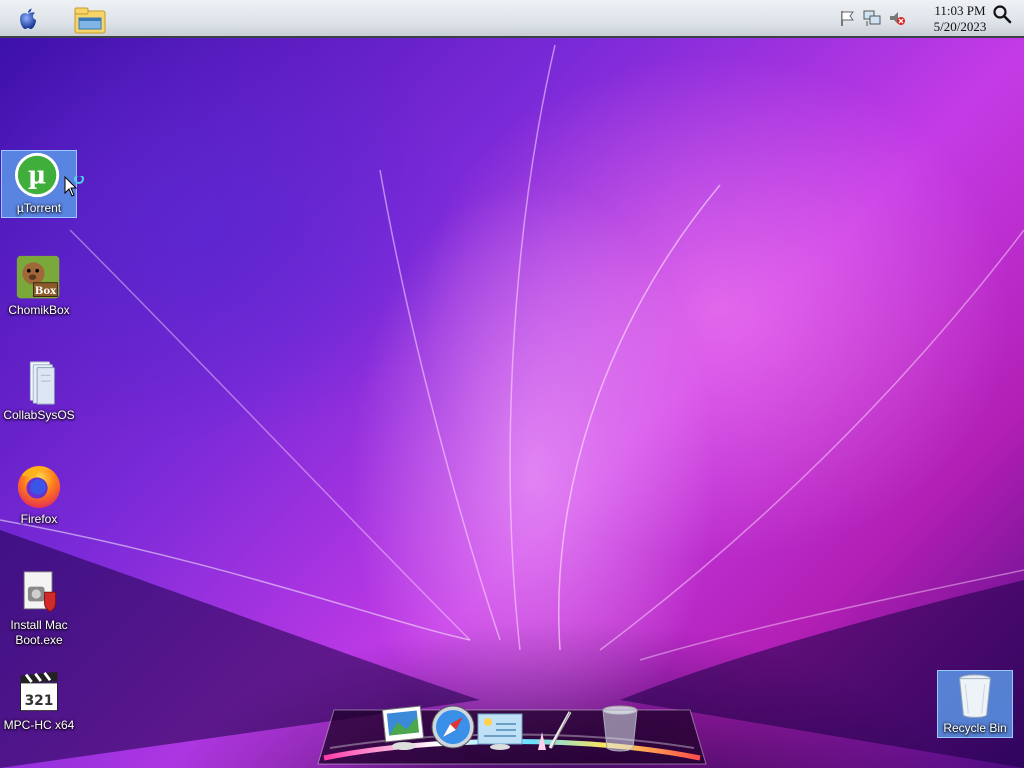 The height and width of the screenshot is (768, 1024). What do you see at coordinates (74, 186) in the screenshot?
I see `mouse-cursor-icon` at bounding box center [74, 186].